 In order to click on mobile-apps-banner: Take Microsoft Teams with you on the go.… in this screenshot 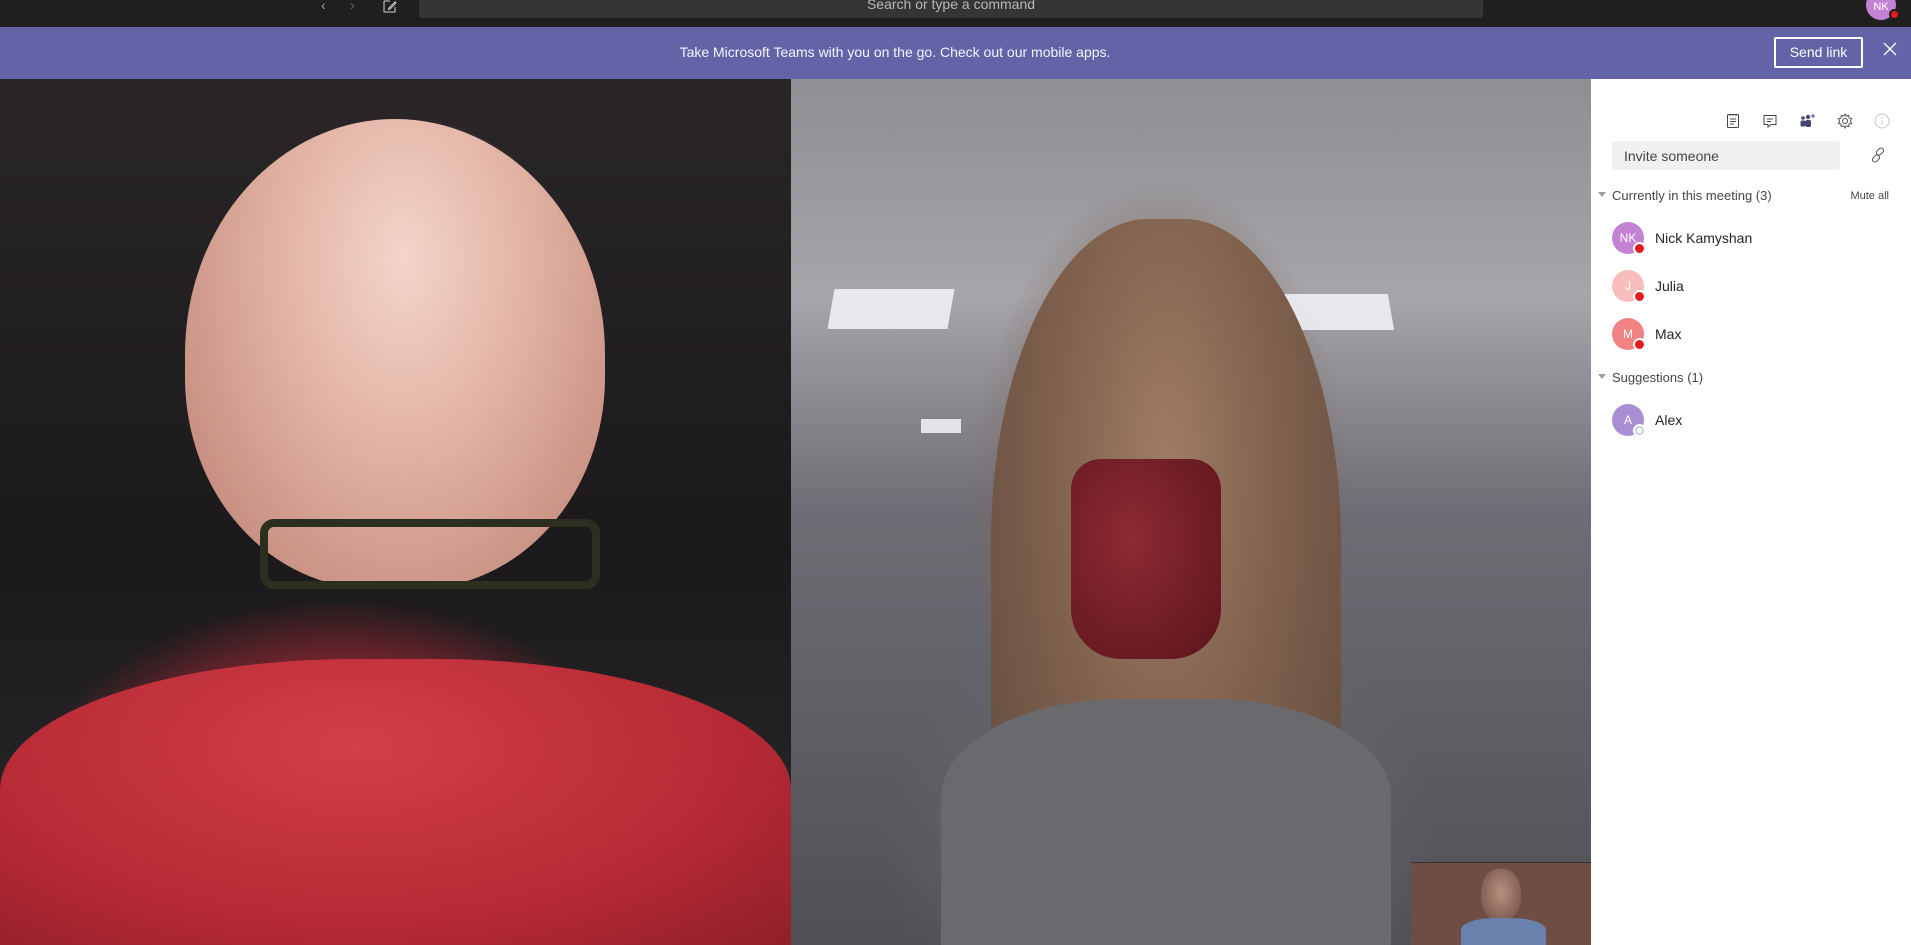, I will do `click(955, 53)`.